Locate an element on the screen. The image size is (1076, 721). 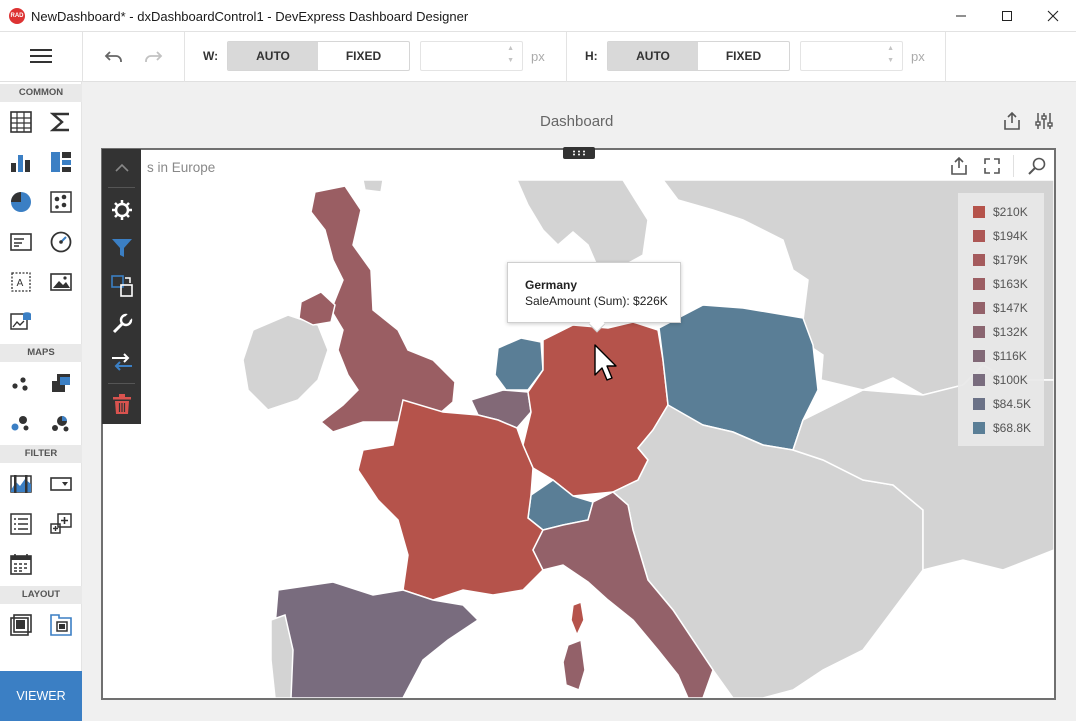
chart-item-button is located at coordinates (21, 162).